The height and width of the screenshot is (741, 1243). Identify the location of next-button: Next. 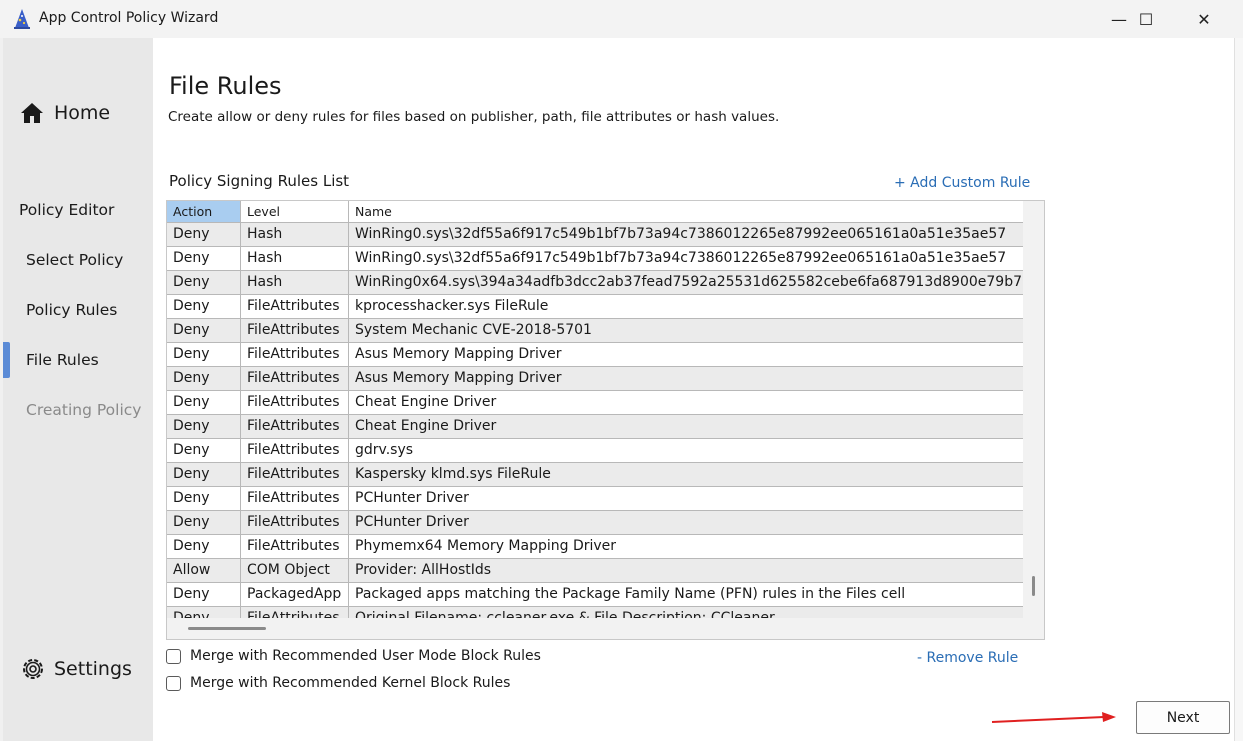
(1183, 717).